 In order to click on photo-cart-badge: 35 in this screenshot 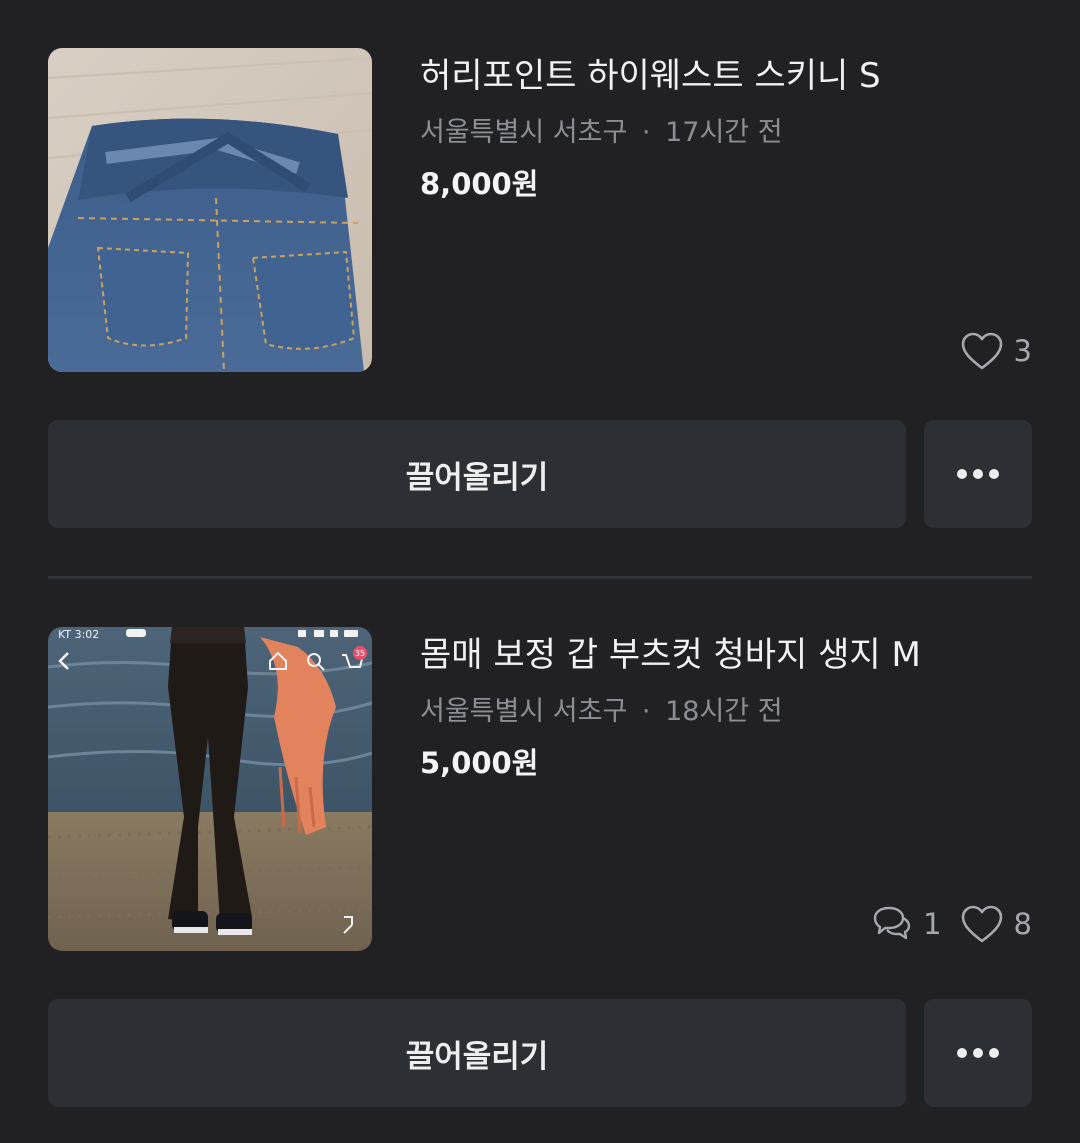, I will do `click(360, 653)`.